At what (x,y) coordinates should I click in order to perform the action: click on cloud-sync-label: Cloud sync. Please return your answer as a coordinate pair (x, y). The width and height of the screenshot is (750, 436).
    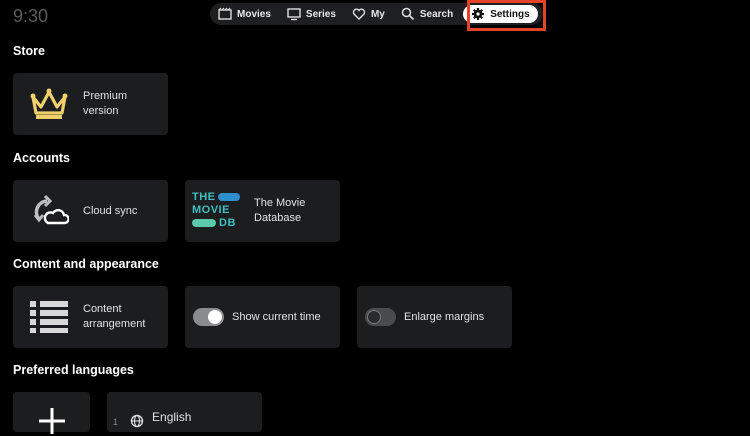
    Looking at the image, I should click on (110, 210).